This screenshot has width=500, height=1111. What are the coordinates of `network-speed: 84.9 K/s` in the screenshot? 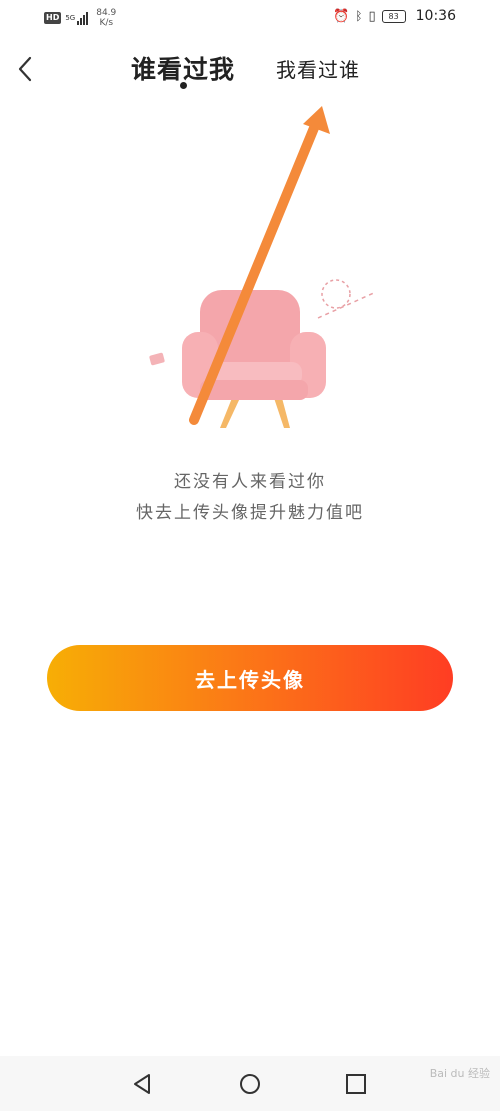 It's located at (106, 18).